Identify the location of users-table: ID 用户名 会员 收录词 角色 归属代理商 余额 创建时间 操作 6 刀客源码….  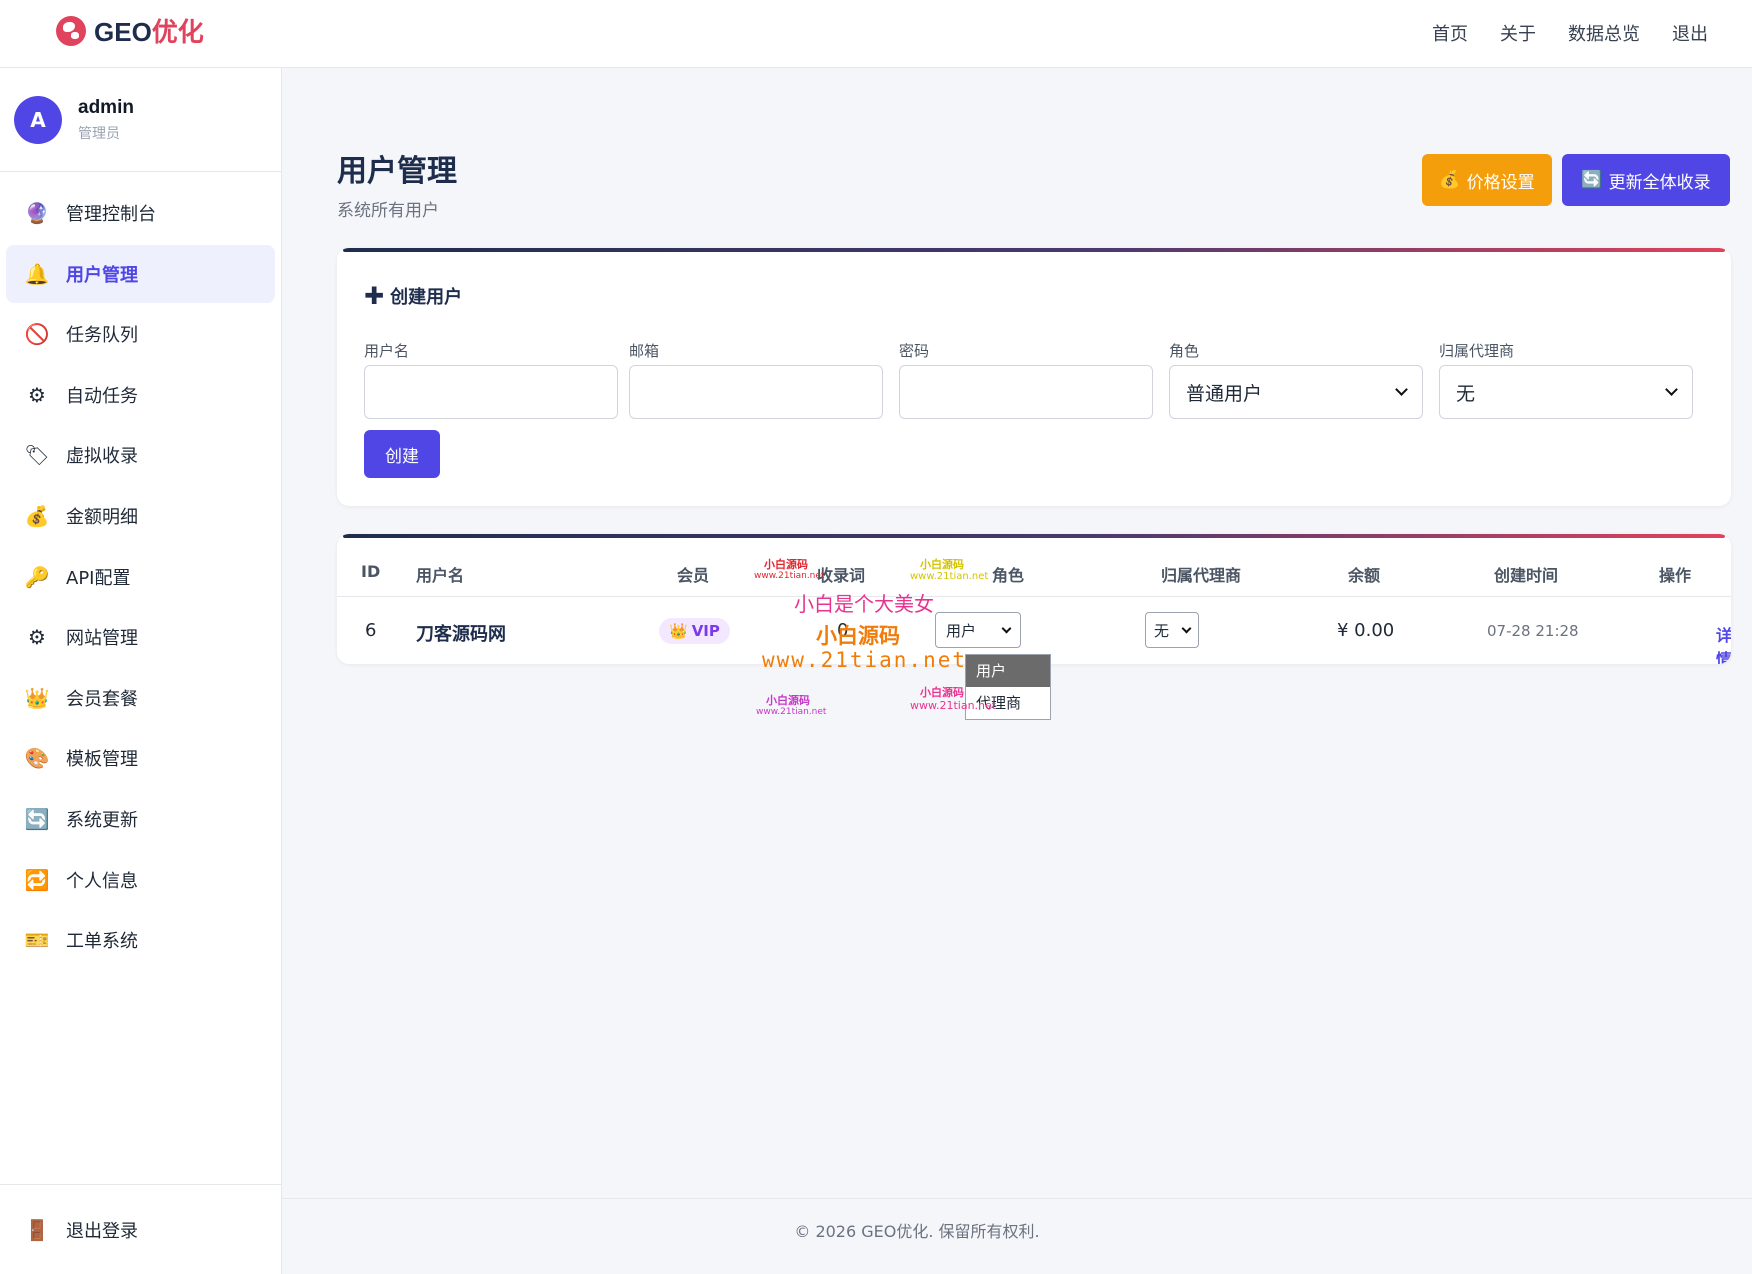
(1034, 599).